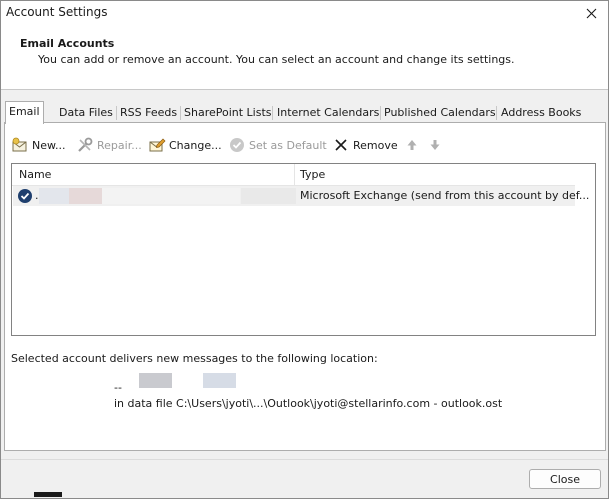 Image resolution: width=609 pixels, height=499 pixels. Describe the element at coordinates (25, 196) in the screenshot. I see `default-account-check-icon` at that location.